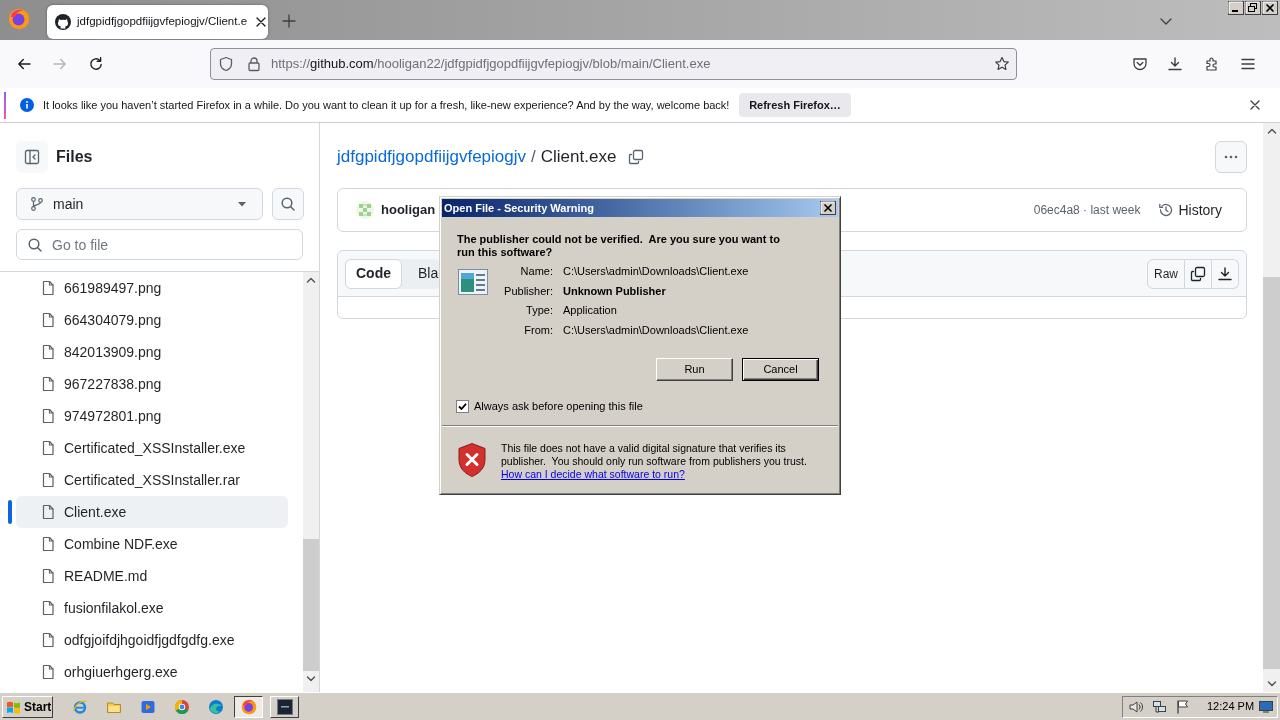 The height and width of the screenshot is (720, 1280). What do you see at coordinates (152, 448) in the screenshot?
I see `file-item: Certificated_XSSInstaller.exe` at bounding box center [152, 448].